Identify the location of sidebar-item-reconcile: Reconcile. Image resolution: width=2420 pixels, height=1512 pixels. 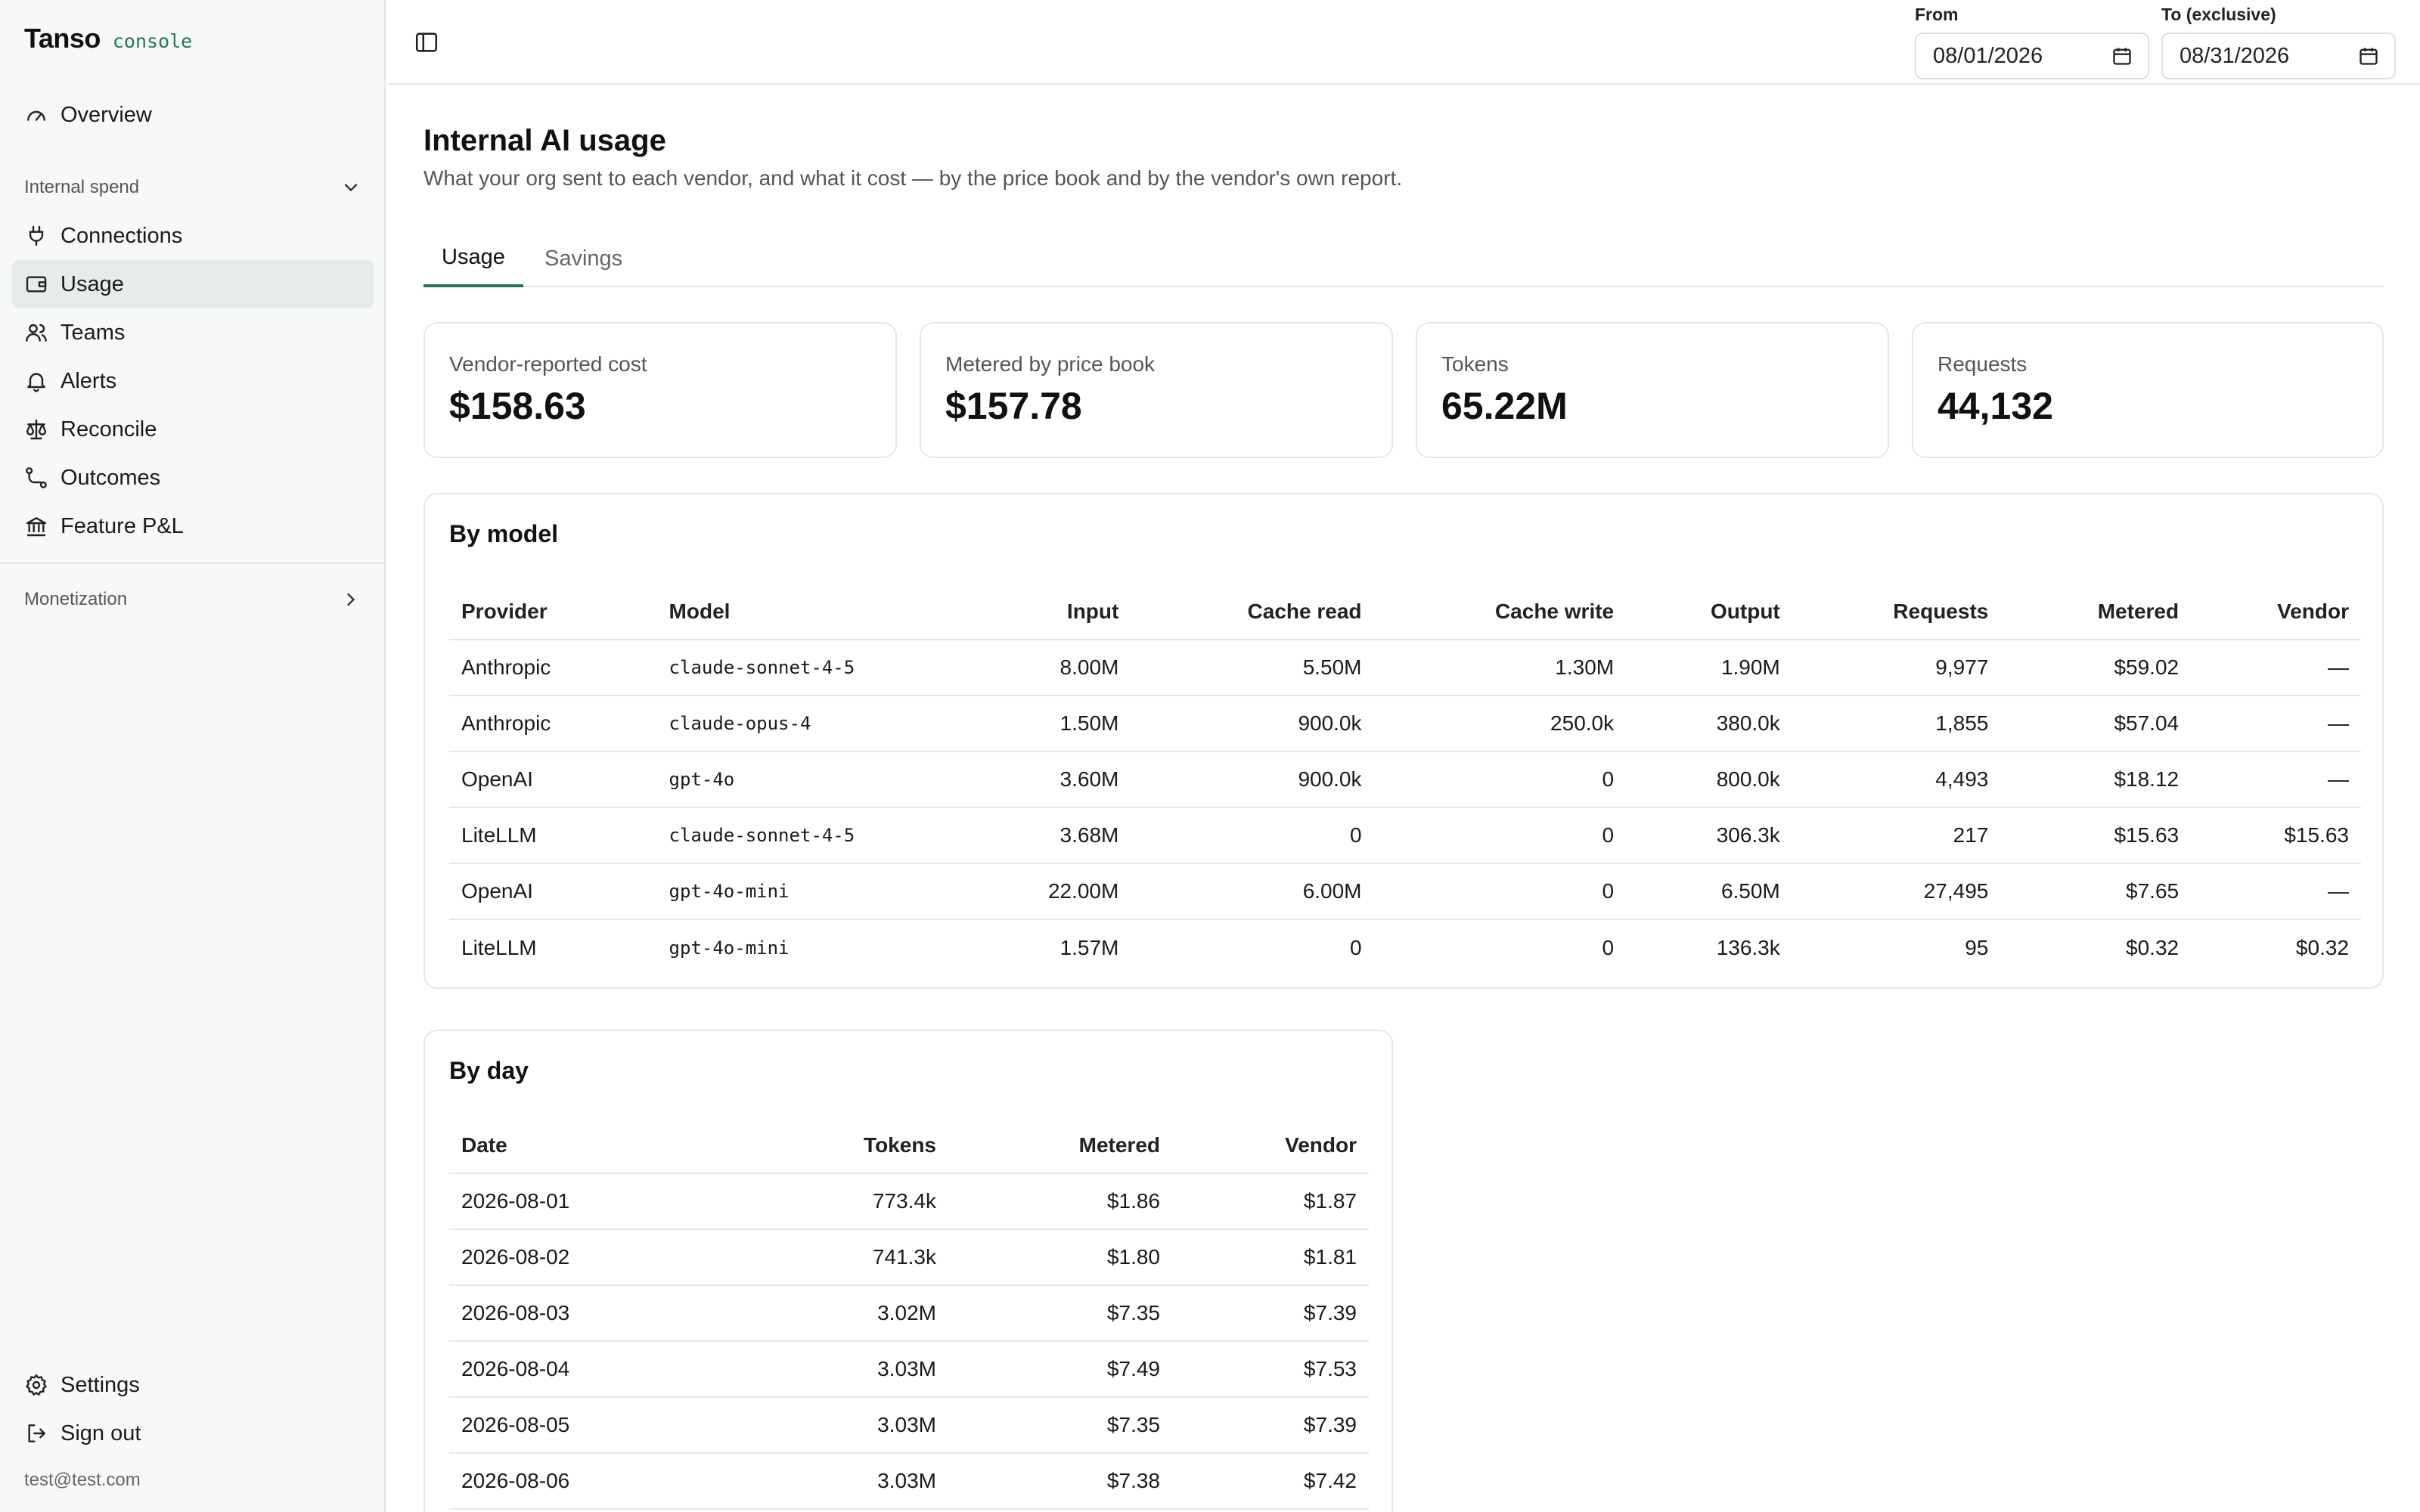
(193, 430).